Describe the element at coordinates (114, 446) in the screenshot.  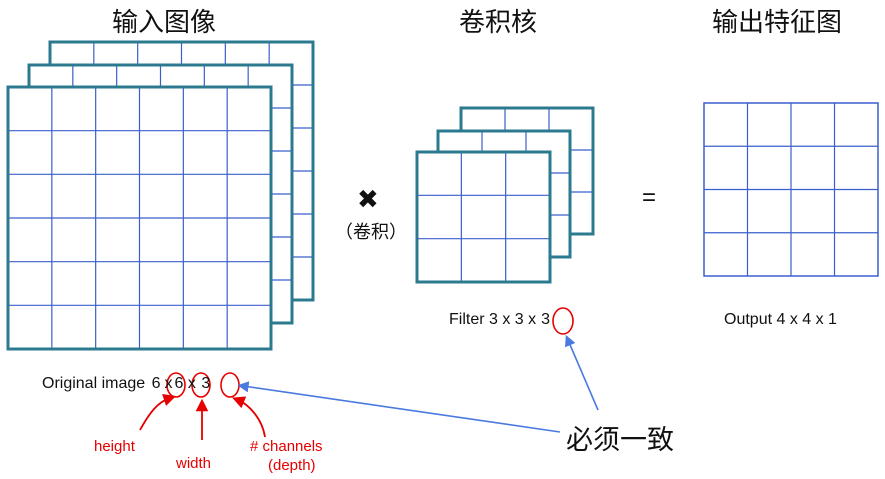
I see `height-label: height` at that location.